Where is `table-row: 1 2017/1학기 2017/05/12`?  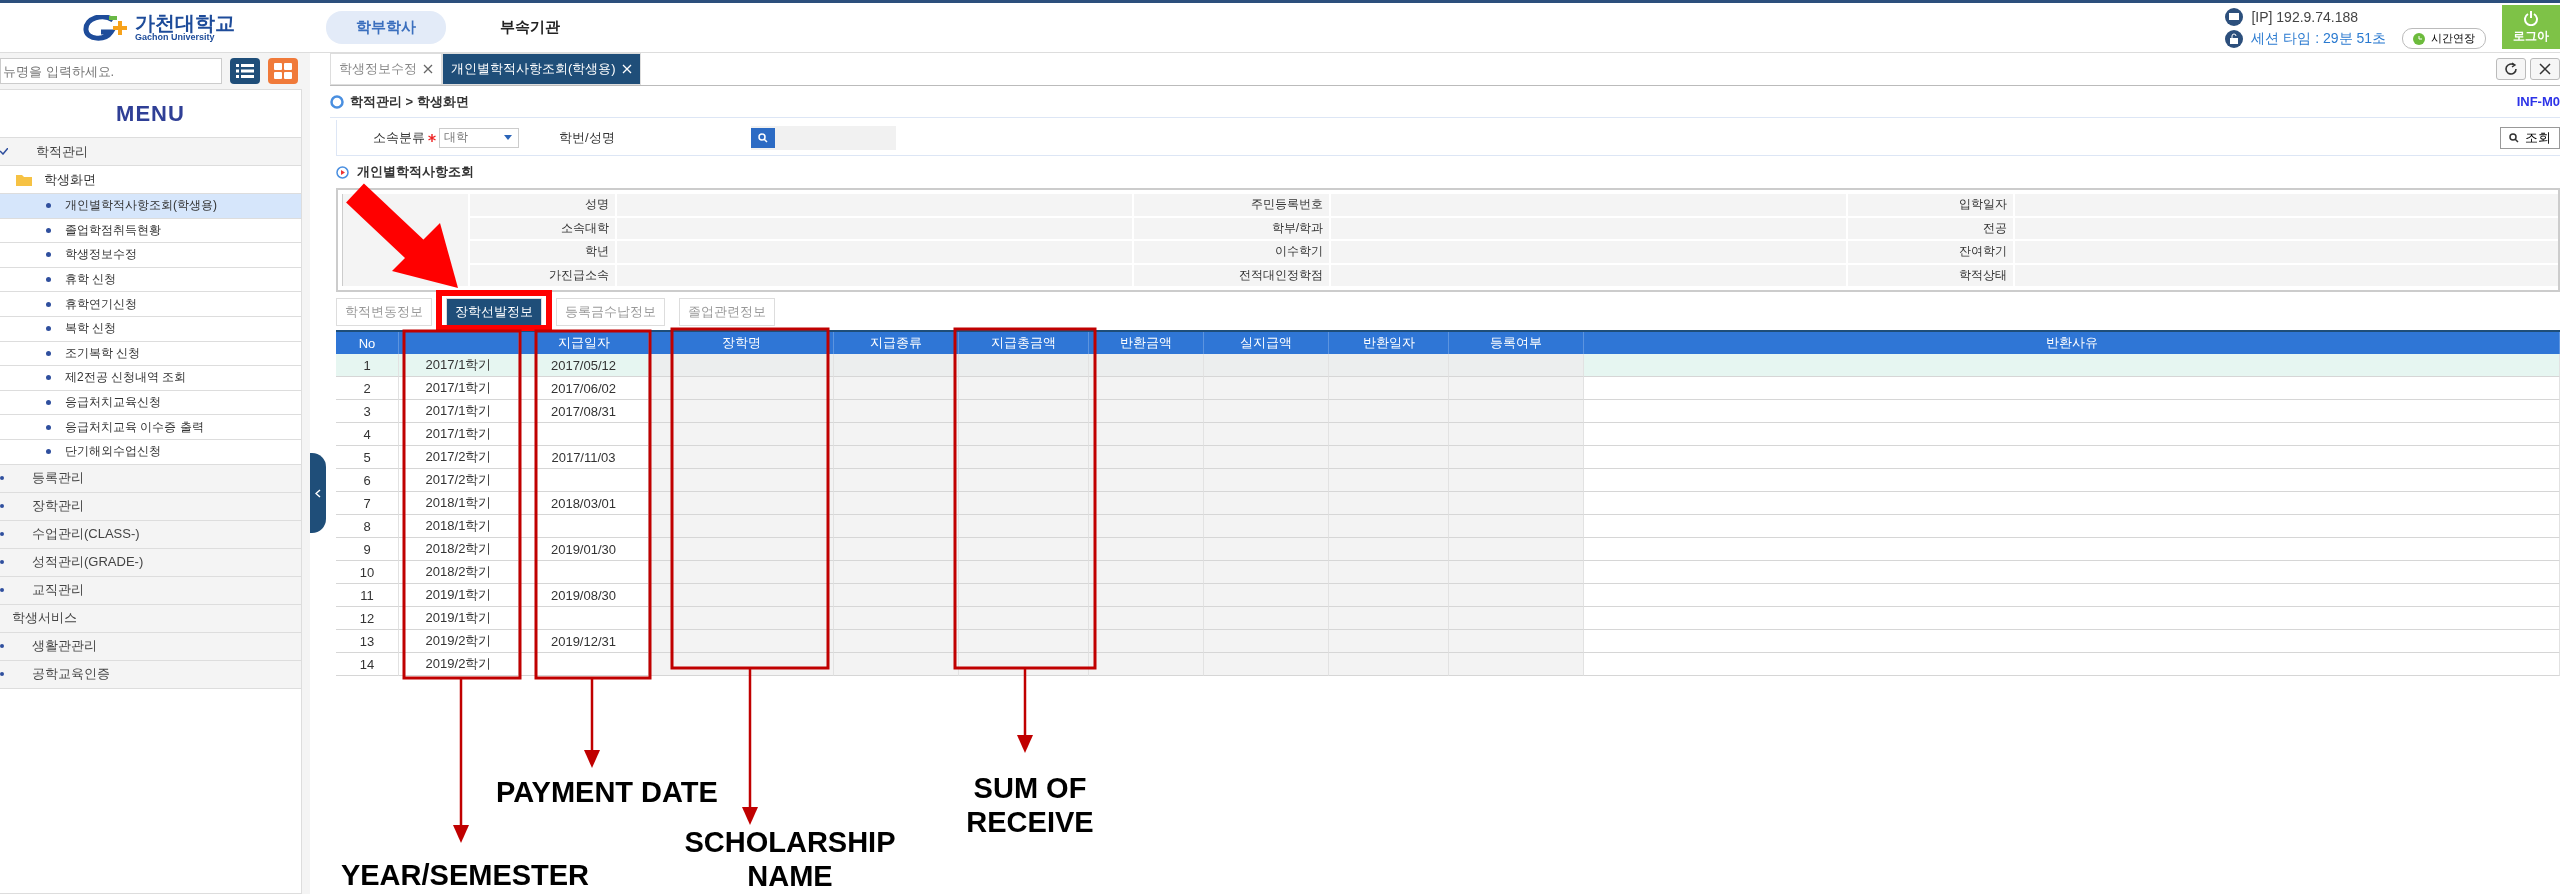
table-row: 1 2017/1학기 2017/05/12 is located at coordinates (1448, 365).